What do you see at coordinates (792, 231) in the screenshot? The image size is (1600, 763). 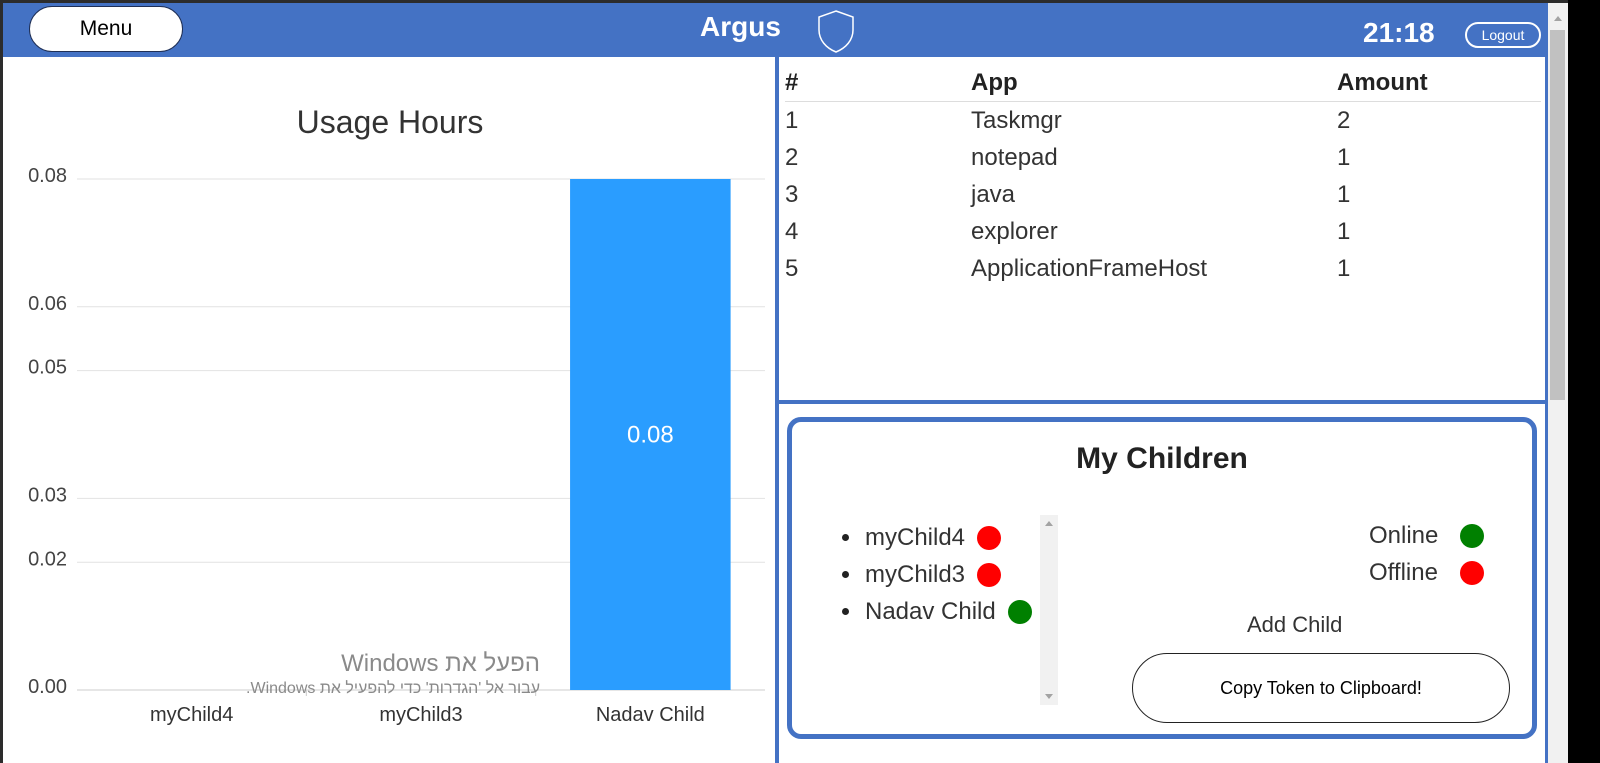 I see `row-index: 4` at bounding box center [792, 231].